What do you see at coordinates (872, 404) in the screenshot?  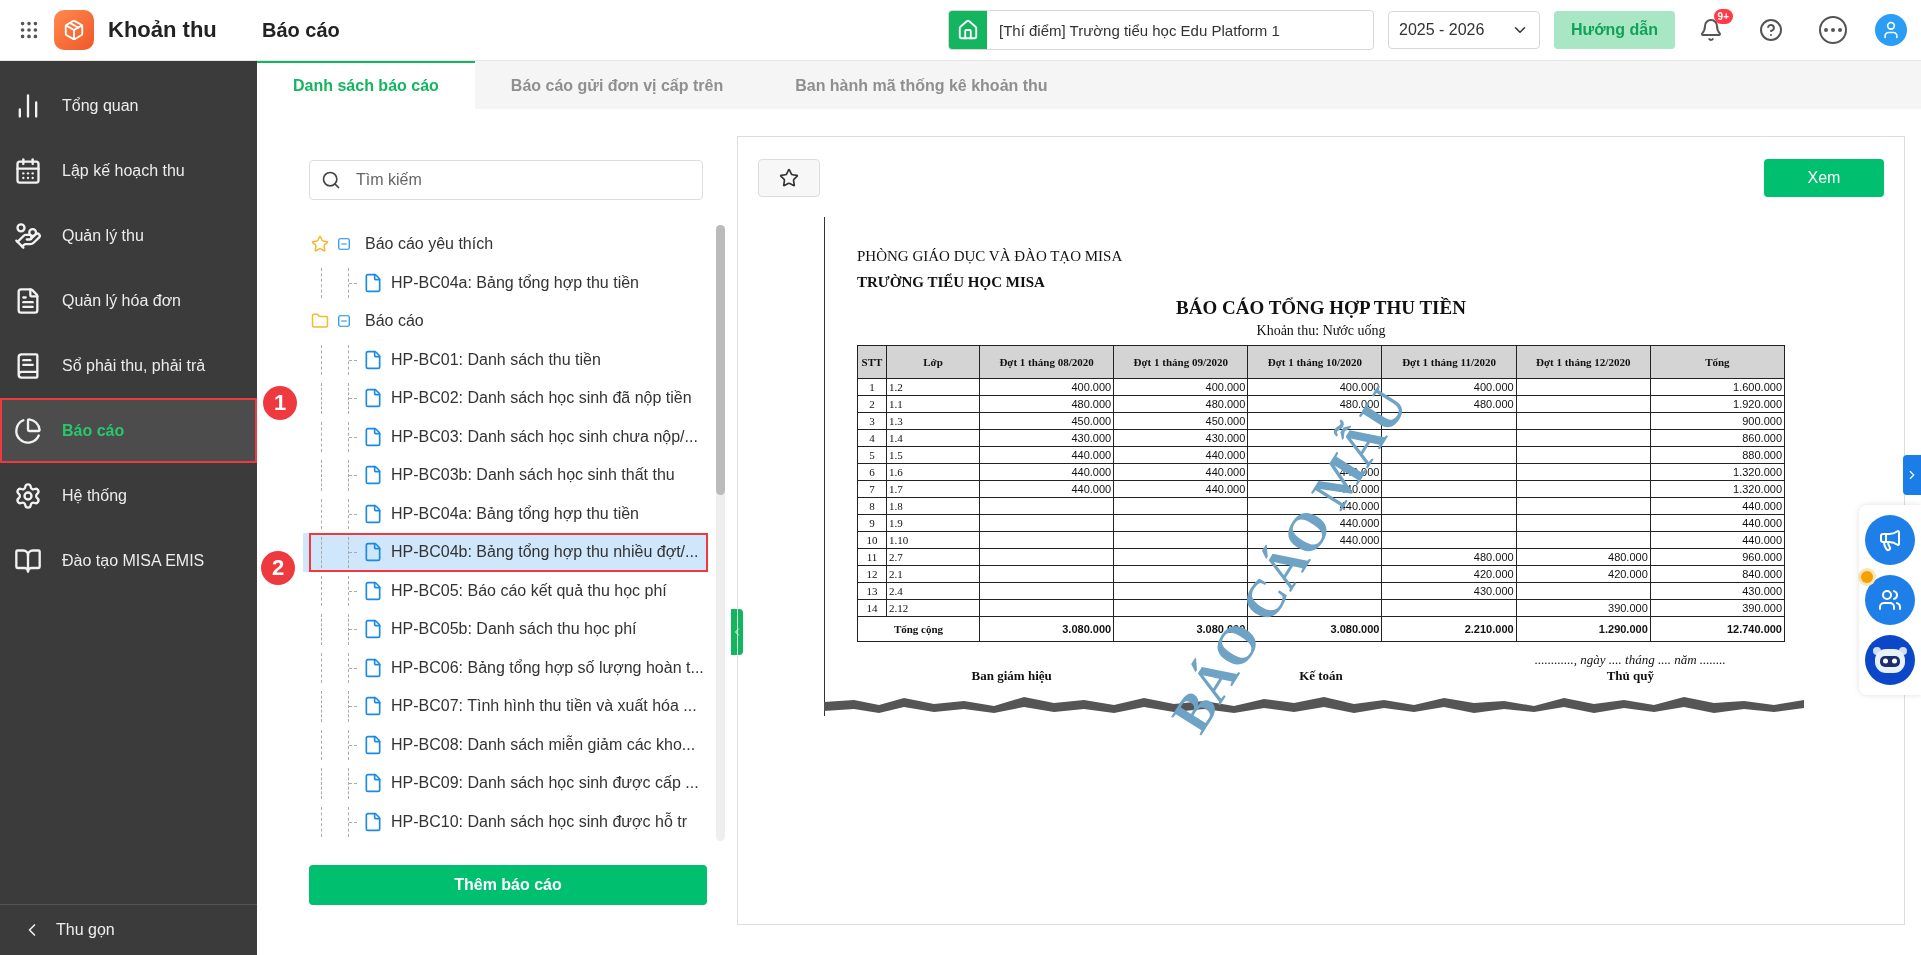 I see `table-cell: 2` at bounding box center [872, 404].